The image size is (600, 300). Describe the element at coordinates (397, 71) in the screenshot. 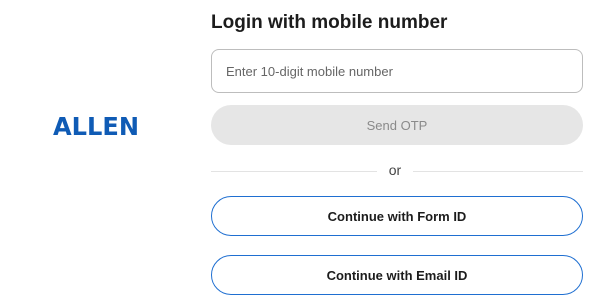

I see `mobile-number-input` at that location.